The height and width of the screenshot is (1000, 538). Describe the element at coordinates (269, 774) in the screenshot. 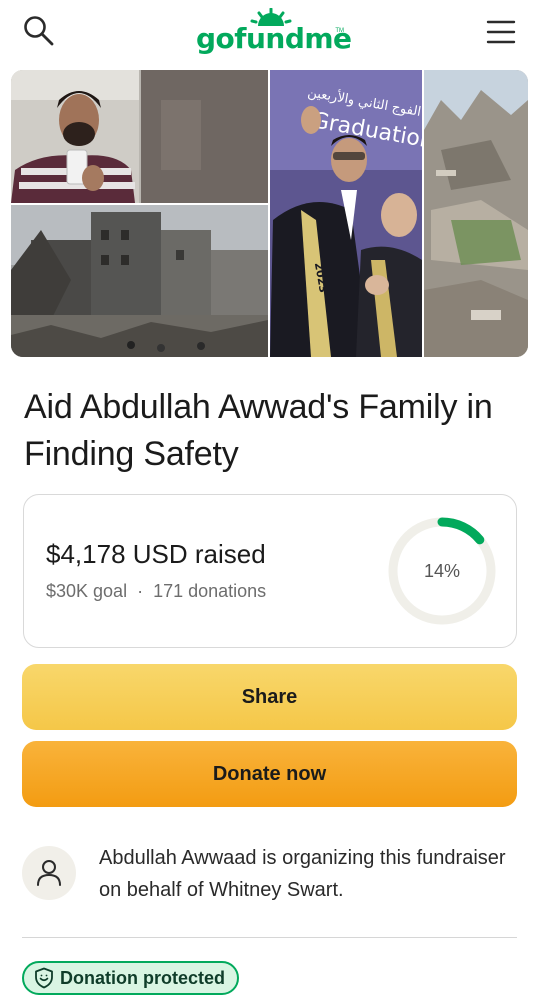

I see `donate-now-button: Donate now` at that location.